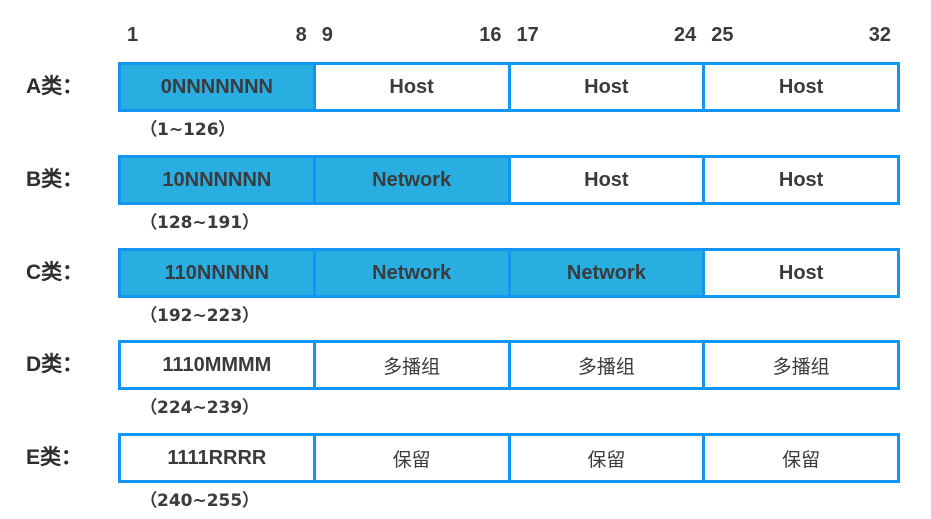 This screenshot has width=931, height=519. Describe the element at coordinates (509, 273) in the screenshot. I see `address-octet-bar: 110NNNNN Network Network Host` at that location.